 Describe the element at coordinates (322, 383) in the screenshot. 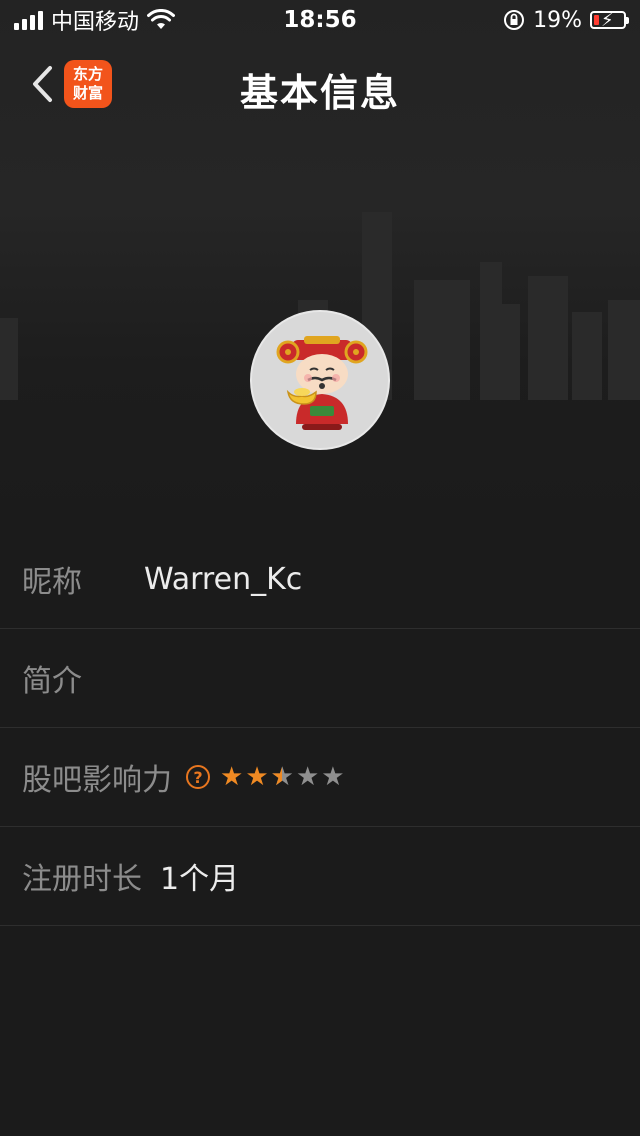

I see `caishen-avatar-icon` at that location.